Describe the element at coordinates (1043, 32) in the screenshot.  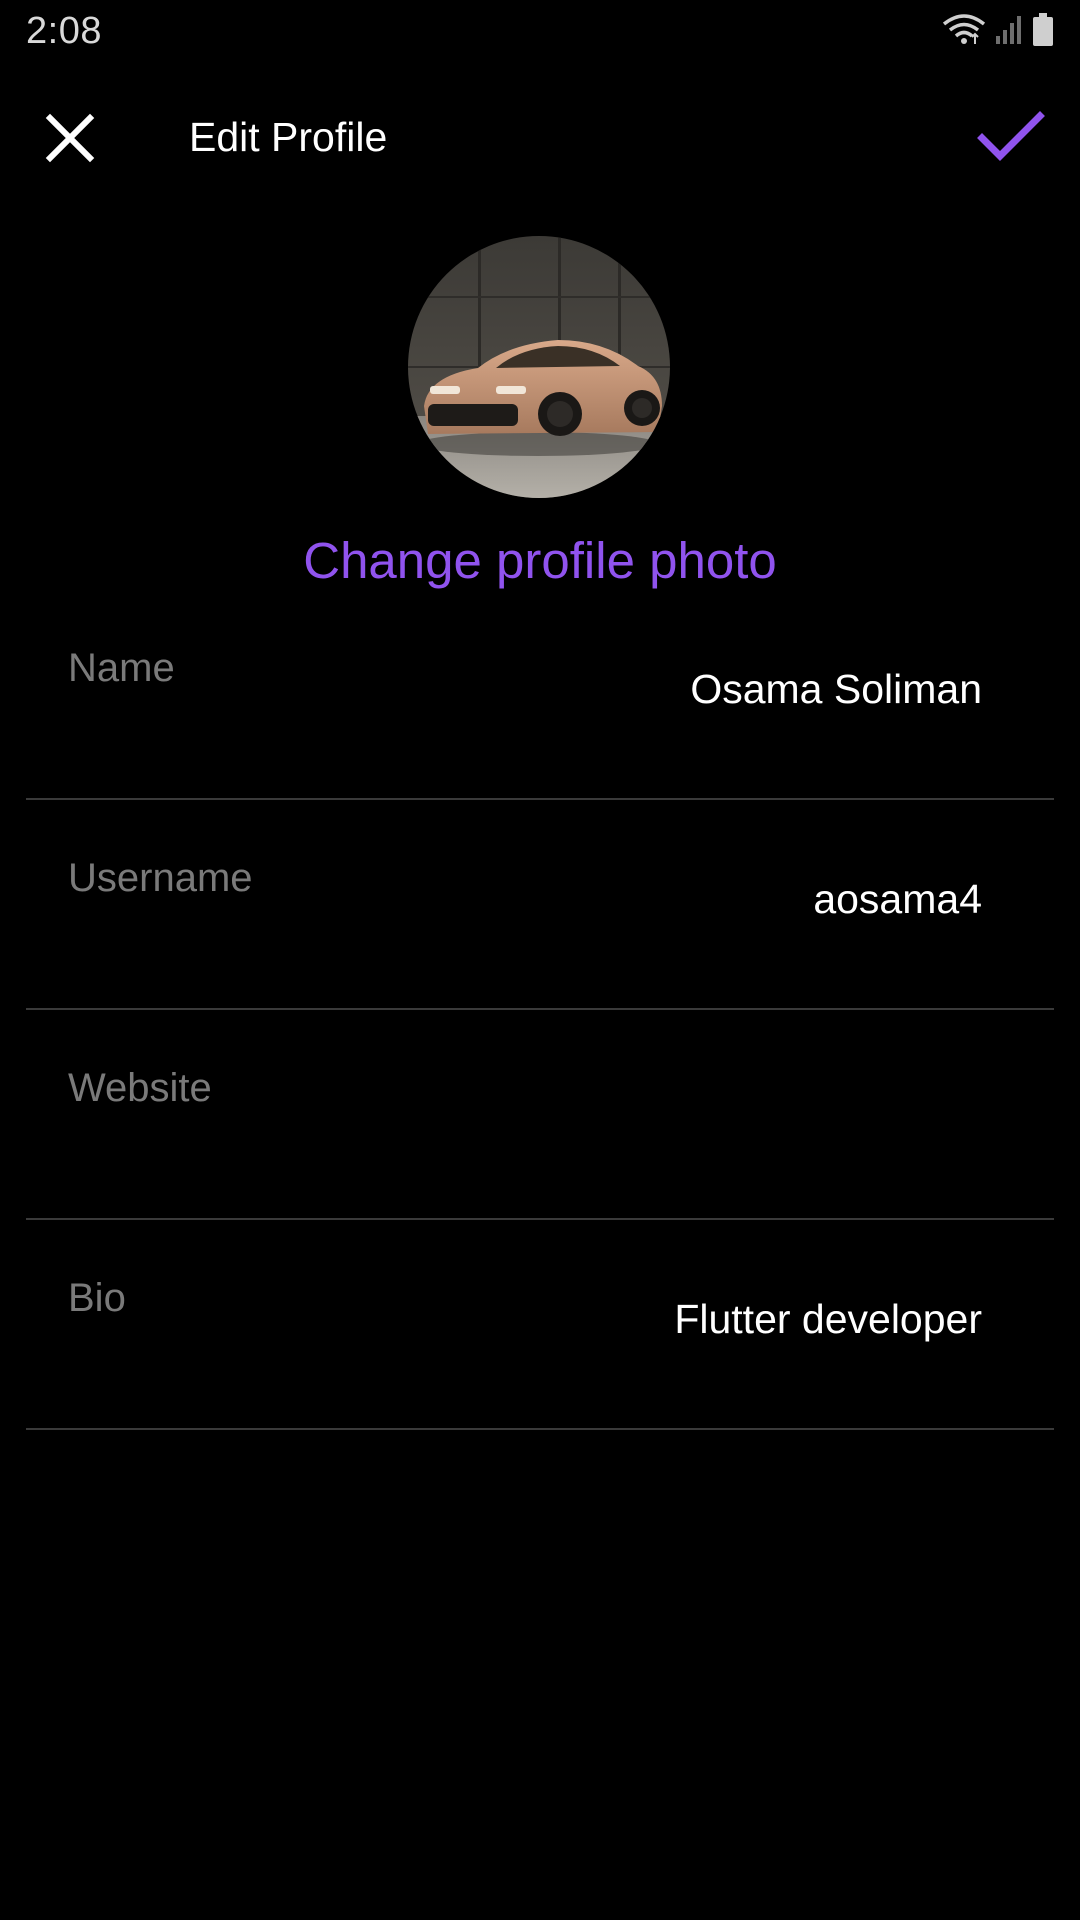
I see `battery-icon` at that location.